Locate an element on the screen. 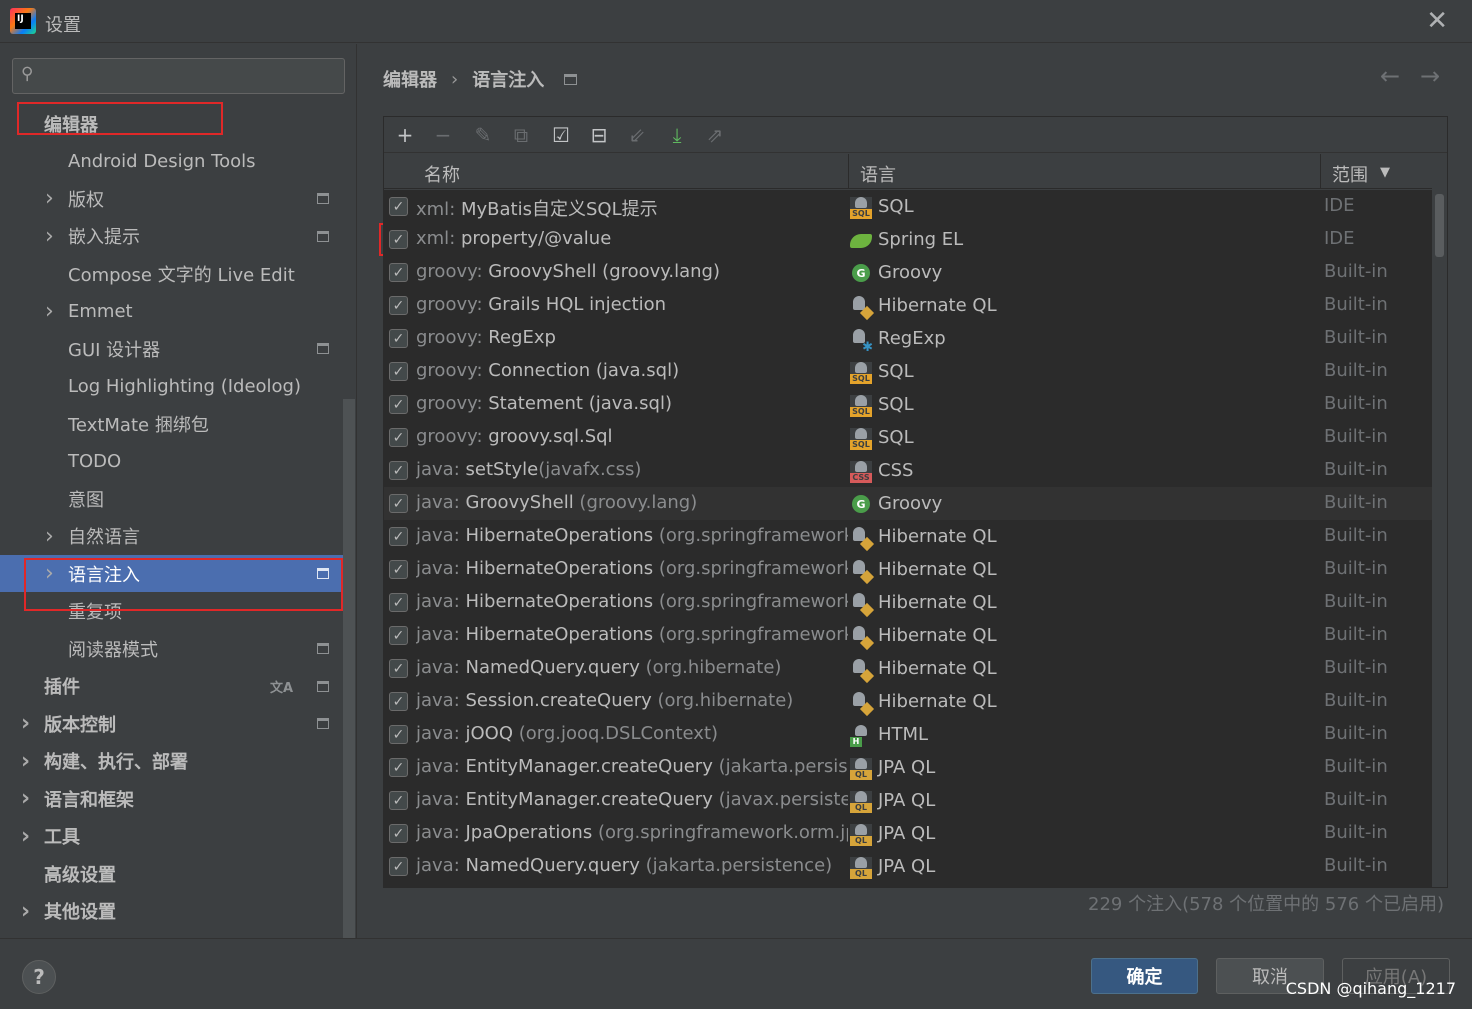 This screenshot has width=1472, height=1009. disable-all-icon: ⊟ is located at coordinates (599, 135).